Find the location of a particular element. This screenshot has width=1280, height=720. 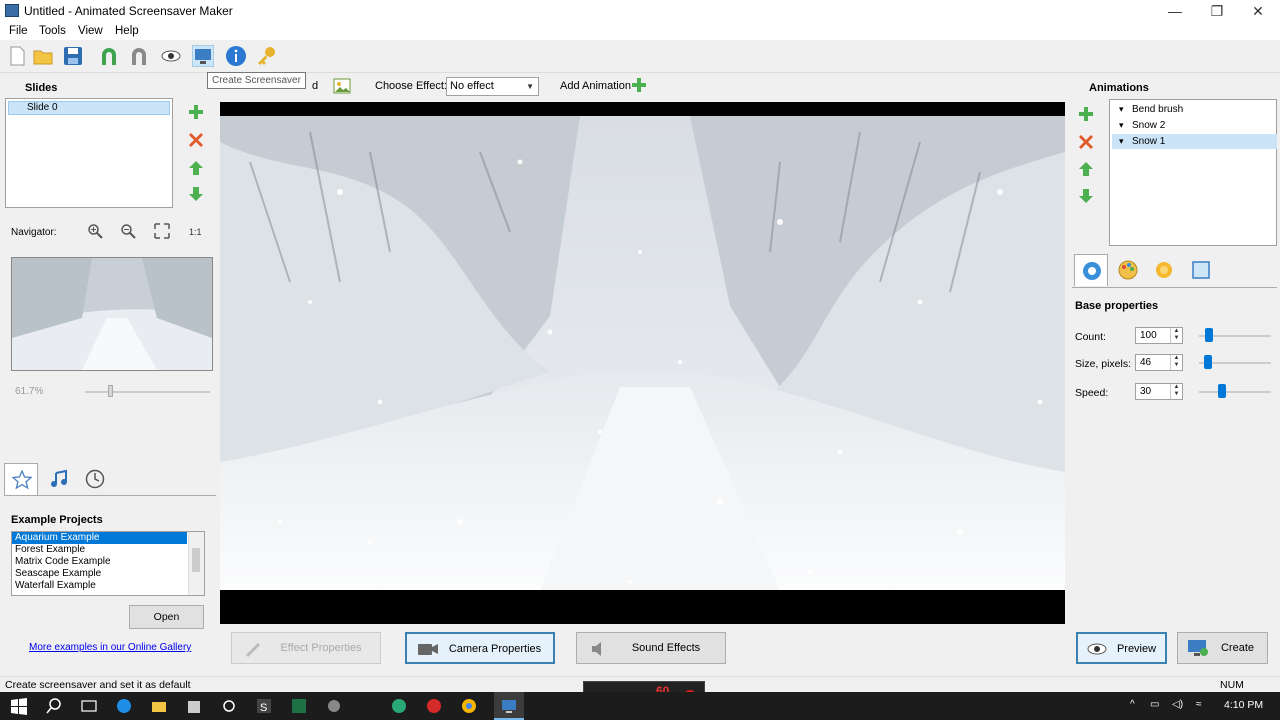

fit-to-window-icon is located at coordinates (162, 231).